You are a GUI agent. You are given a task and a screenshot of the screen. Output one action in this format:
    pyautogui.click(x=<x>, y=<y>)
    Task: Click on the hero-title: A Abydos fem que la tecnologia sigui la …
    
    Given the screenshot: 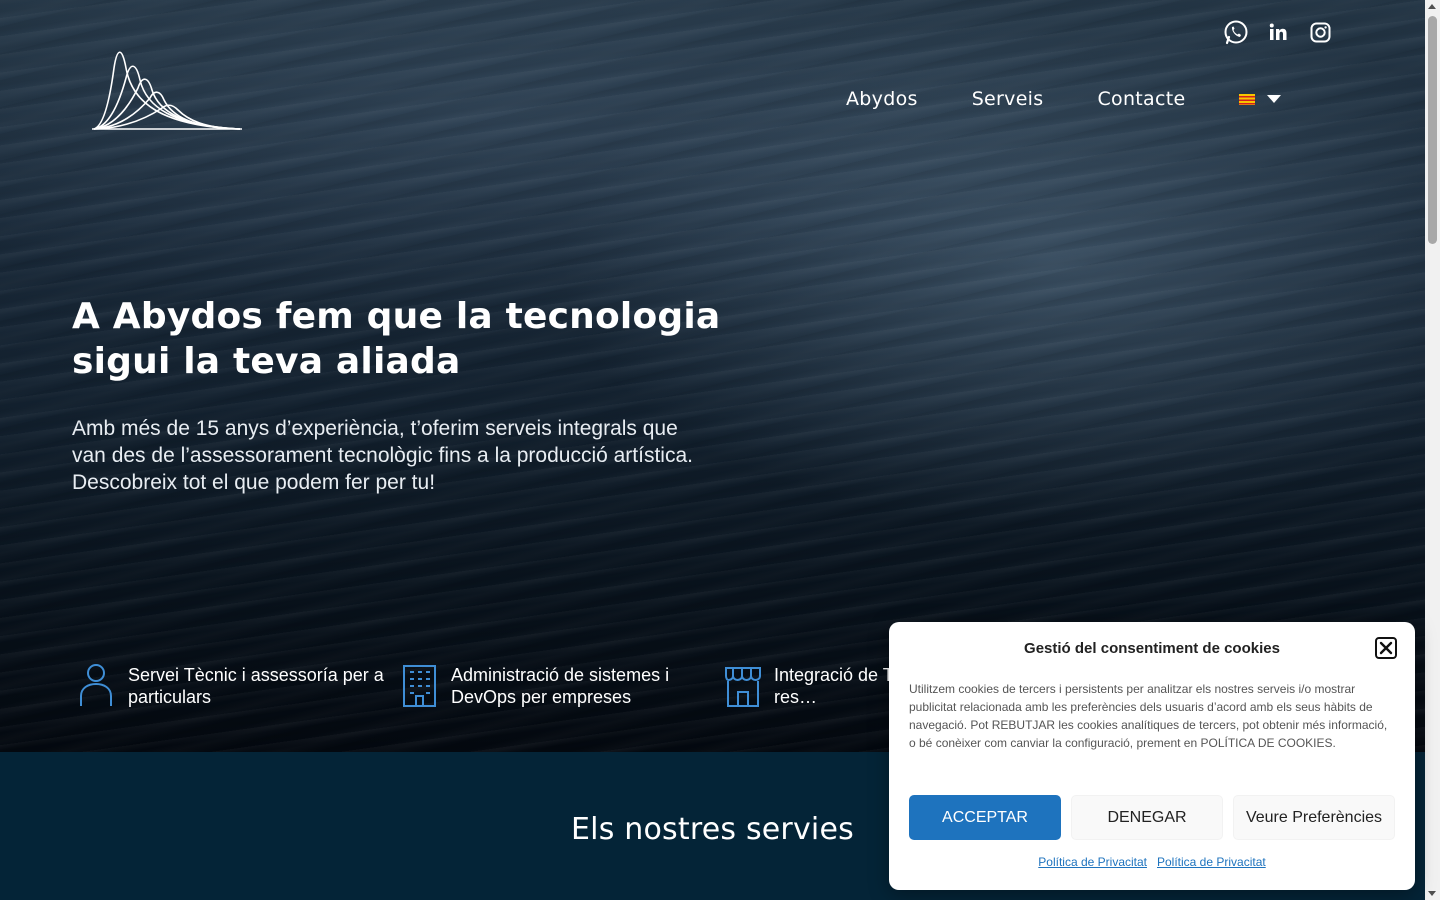 What is the action you would take?
    pyautogui.click(x=396, y=339)
    